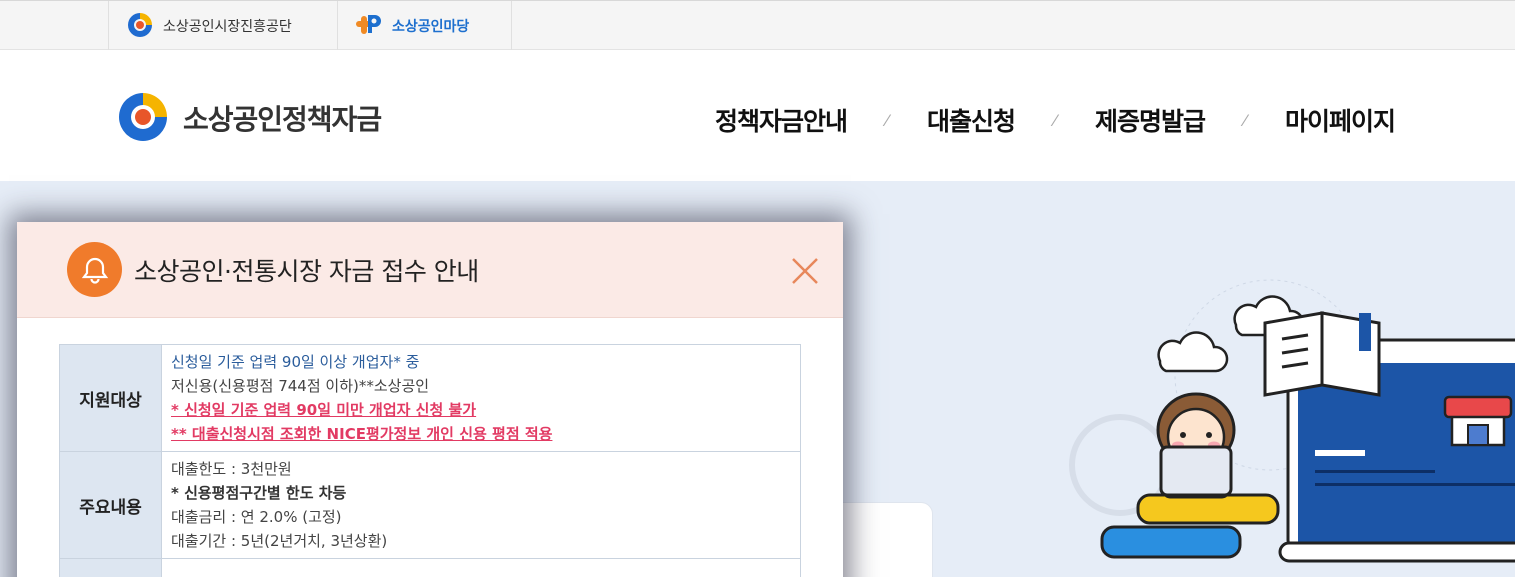  What do you see at coordinates (231, 469) in the screenshot?
I see `main-line: 대출한도 : 3천만원` at bounding box center [231, 469].